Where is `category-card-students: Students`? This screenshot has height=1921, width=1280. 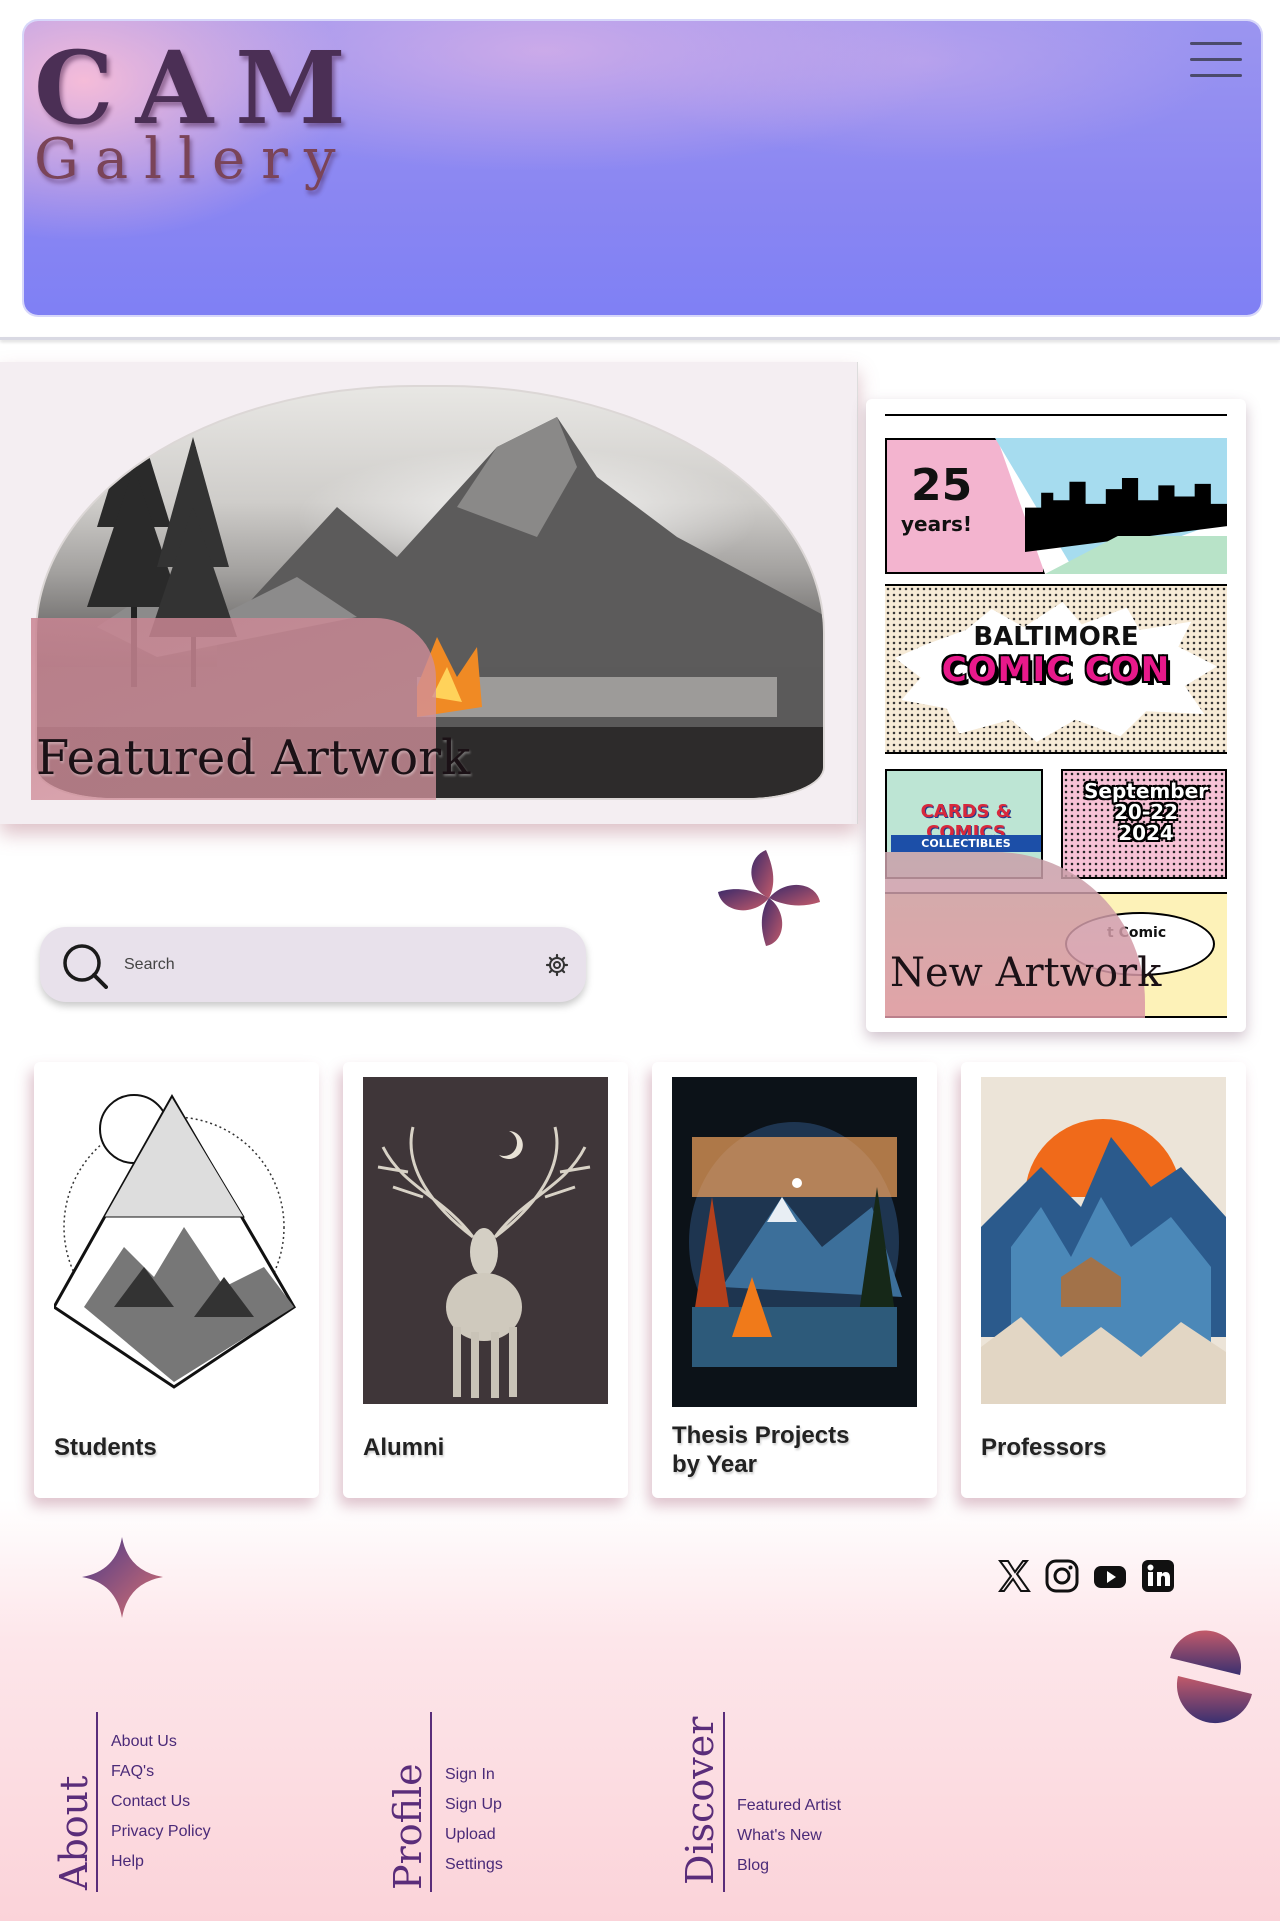 category-card-students: Students is located at coordinates (176, 1280).